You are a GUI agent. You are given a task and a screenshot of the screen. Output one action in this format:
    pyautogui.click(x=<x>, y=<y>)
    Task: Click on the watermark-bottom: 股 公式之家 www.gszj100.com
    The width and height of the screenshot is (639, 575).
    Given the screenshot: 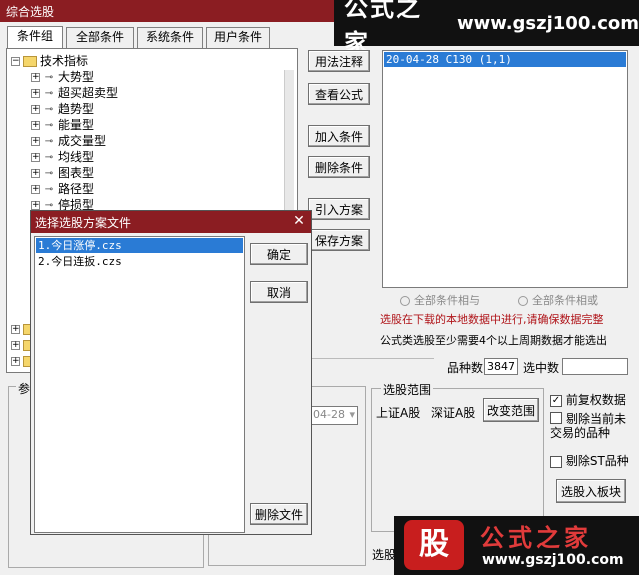 What is the action you would take?
    pyautogui.click(x=516, y=545)
    